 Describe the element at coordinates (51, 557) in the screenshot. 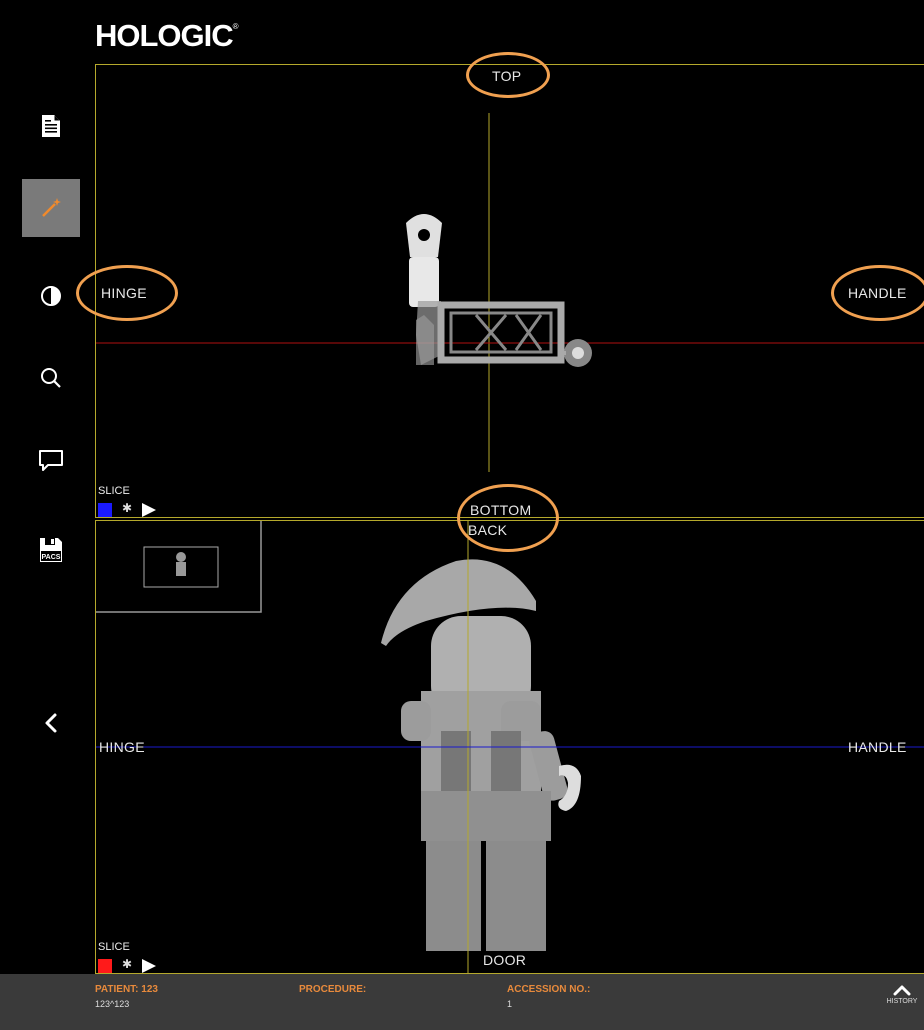

I see `pacs-label: PACS` at that location.